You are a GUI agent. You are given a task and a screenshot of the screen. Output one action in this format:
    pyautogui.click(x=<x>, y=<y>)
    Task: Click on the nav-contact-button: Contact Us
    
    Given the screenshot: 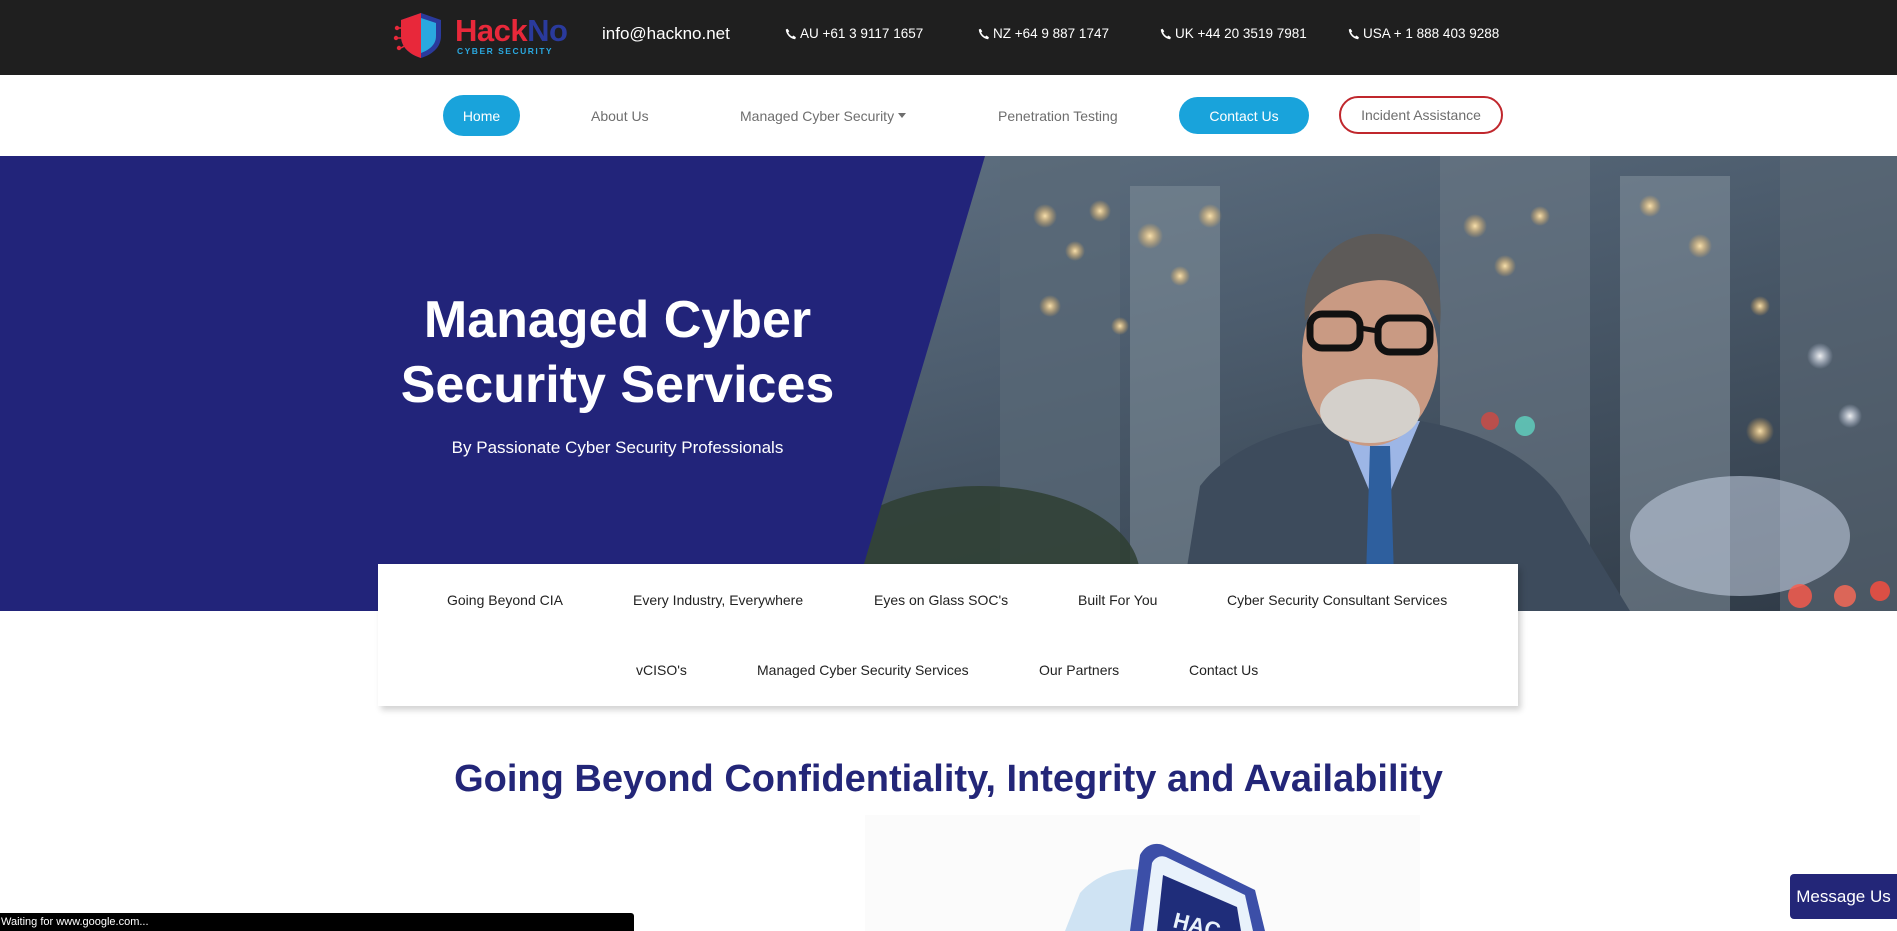 What is the action you would take?
    pyautogui.click(x=1244, y=115)
    